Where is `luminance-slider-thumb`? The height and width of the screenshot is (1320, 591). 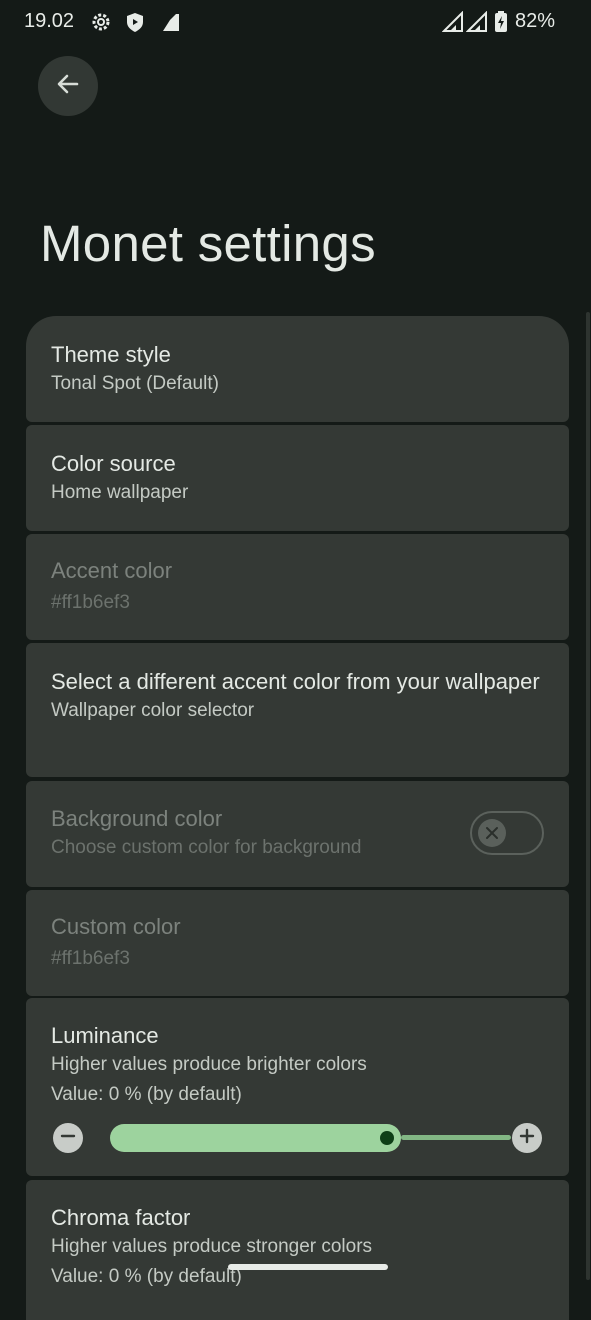 luminance-slider-thumb is located at coordinates (386, 1138).